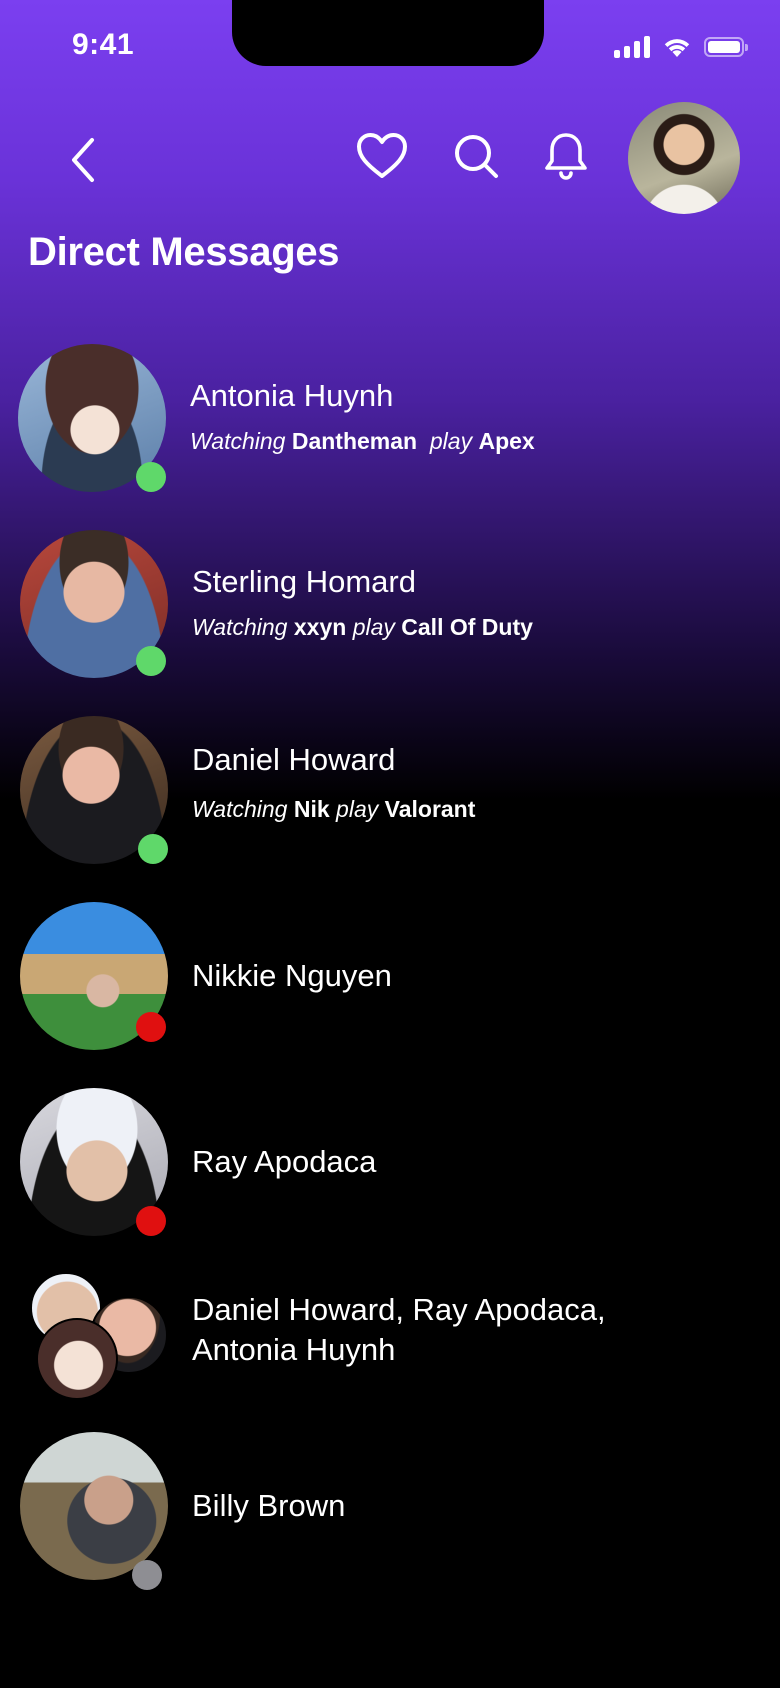  Describe the element at coordinates (388, 33) in the screenshot. I see `device-notch` at that location.